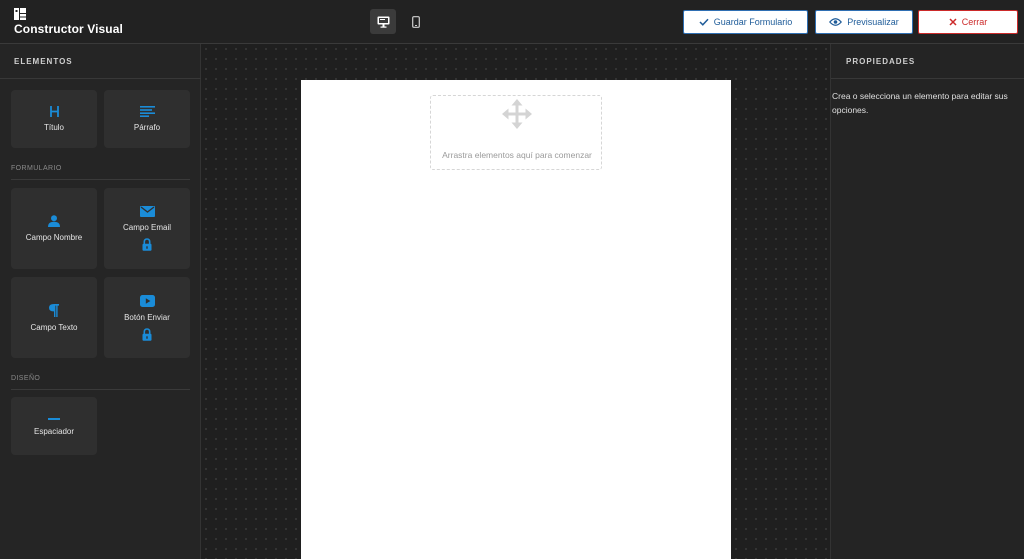  I want to click on monitor-icon, so click(383, 22).